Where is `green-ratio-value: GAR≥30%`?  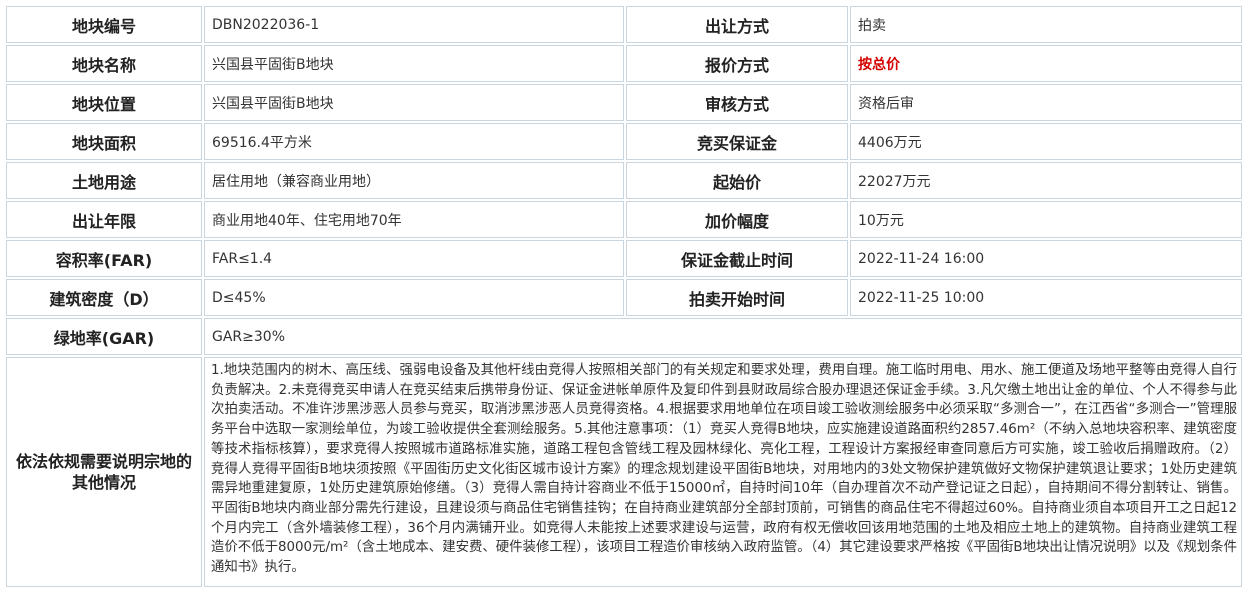 green-ratio-value: GAR≥30% is located at coordinates (723, 336).